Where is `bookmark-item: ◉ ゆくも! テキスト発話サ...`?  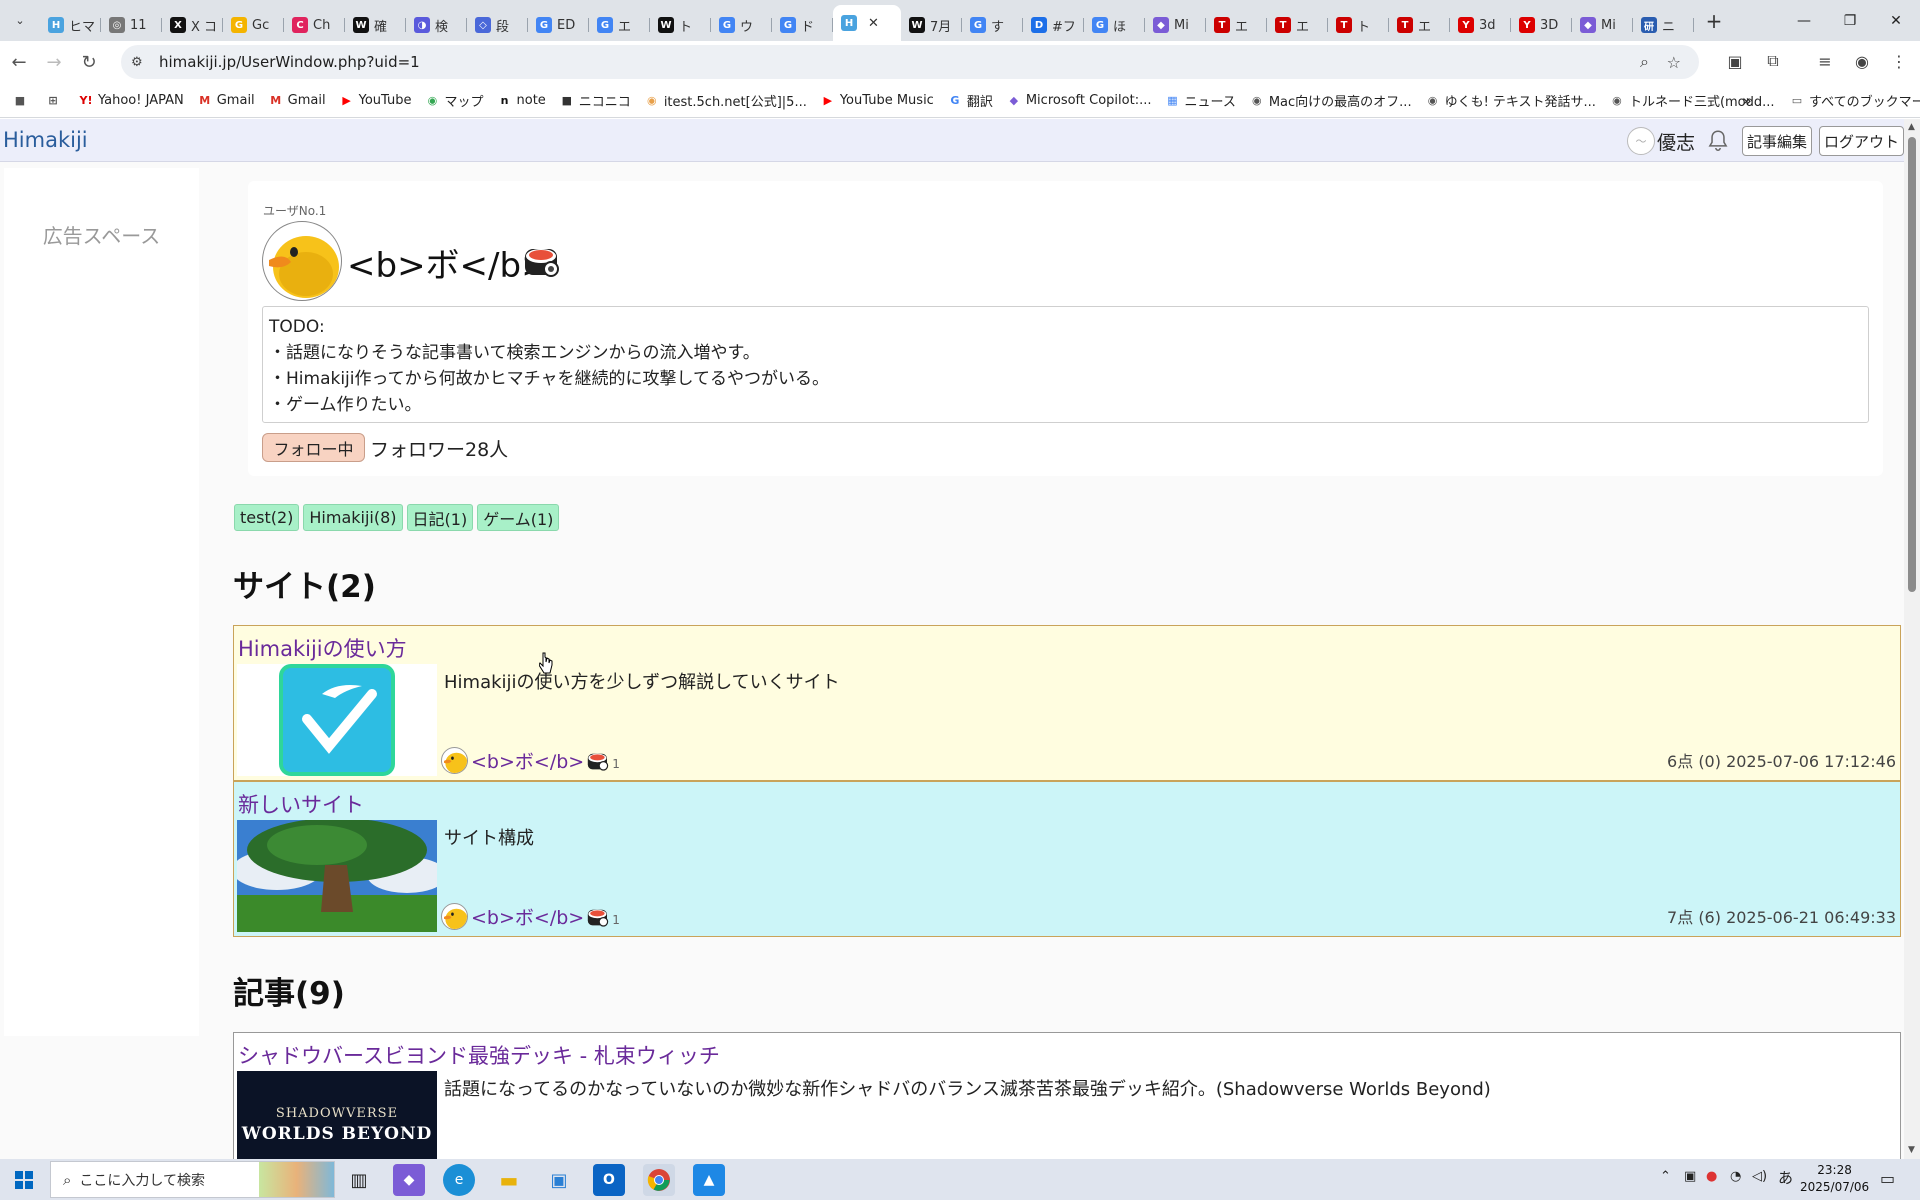 bookmark-item: ◉ ゆくも! テキスト発話サ... is located at coordinates (1511, 100).